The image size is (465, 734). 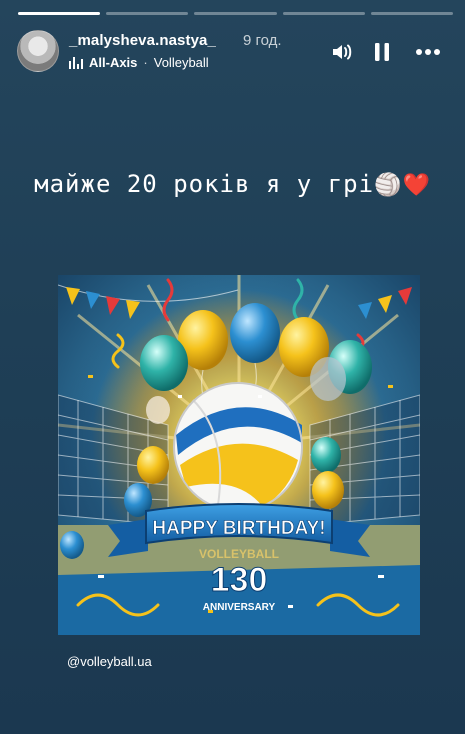 I want to click on sound-button, so click(x=342, y=52).